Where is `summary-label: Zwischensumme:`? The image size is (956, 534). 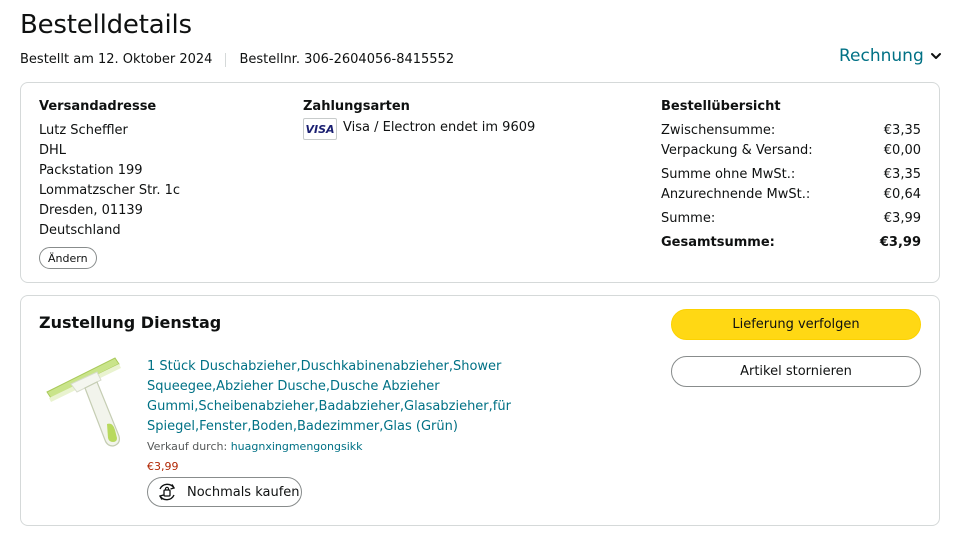 summary-label: Zwischensumme: is located at coordinates (718, 130).